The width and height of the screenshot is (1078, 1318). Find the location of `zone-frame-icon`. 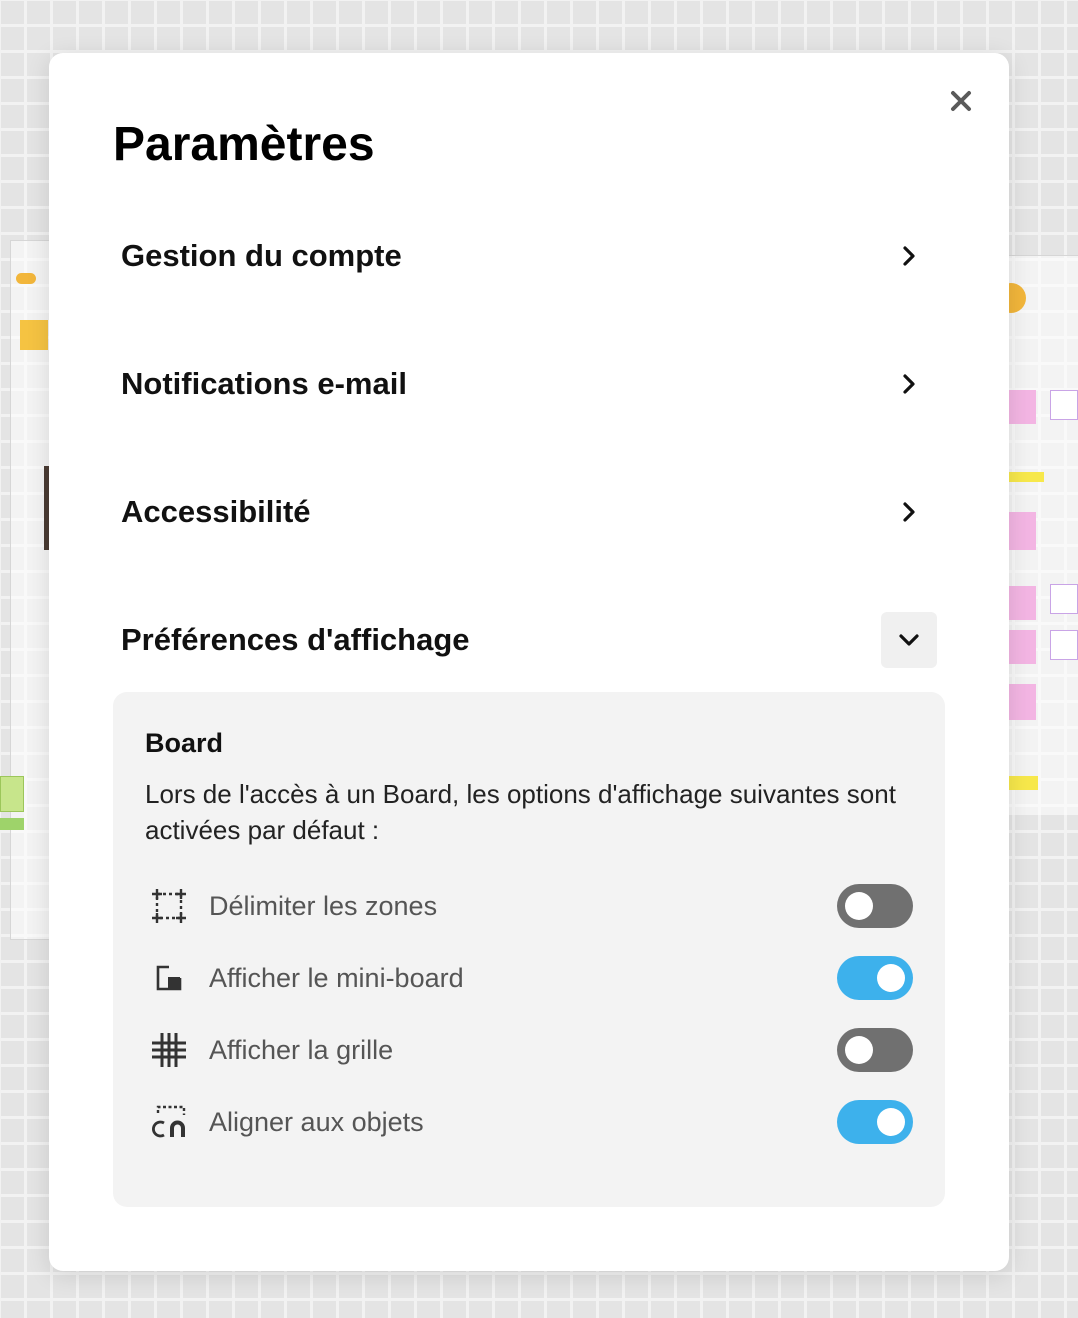

zone-frame-icon is located at coordinates (169, 906).